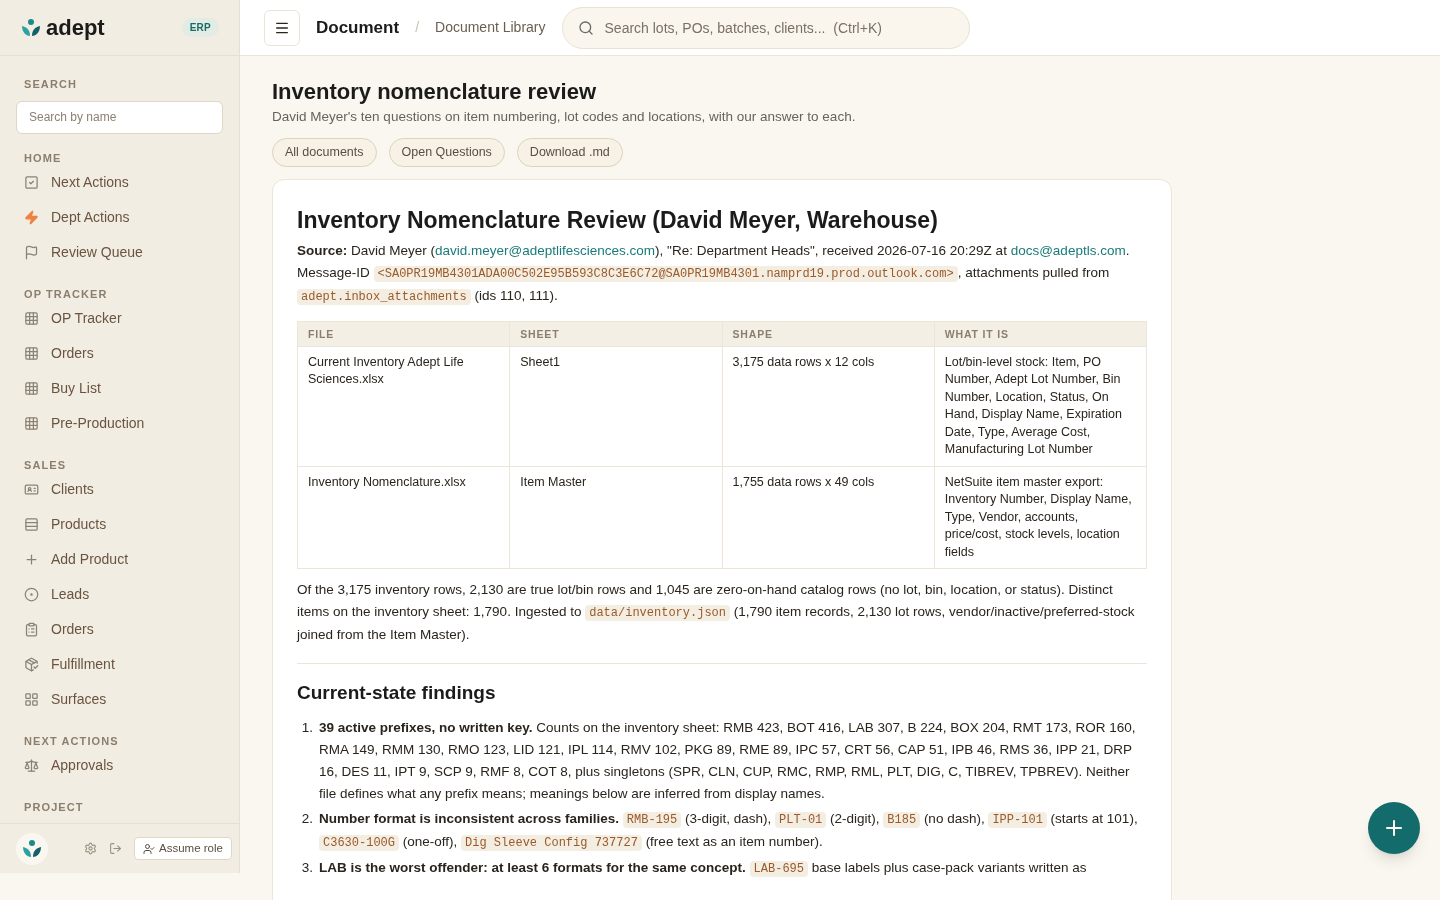  Describe the element at coordinates (902, 819) in the screenshot. I see `inline-code: B185` at that location.